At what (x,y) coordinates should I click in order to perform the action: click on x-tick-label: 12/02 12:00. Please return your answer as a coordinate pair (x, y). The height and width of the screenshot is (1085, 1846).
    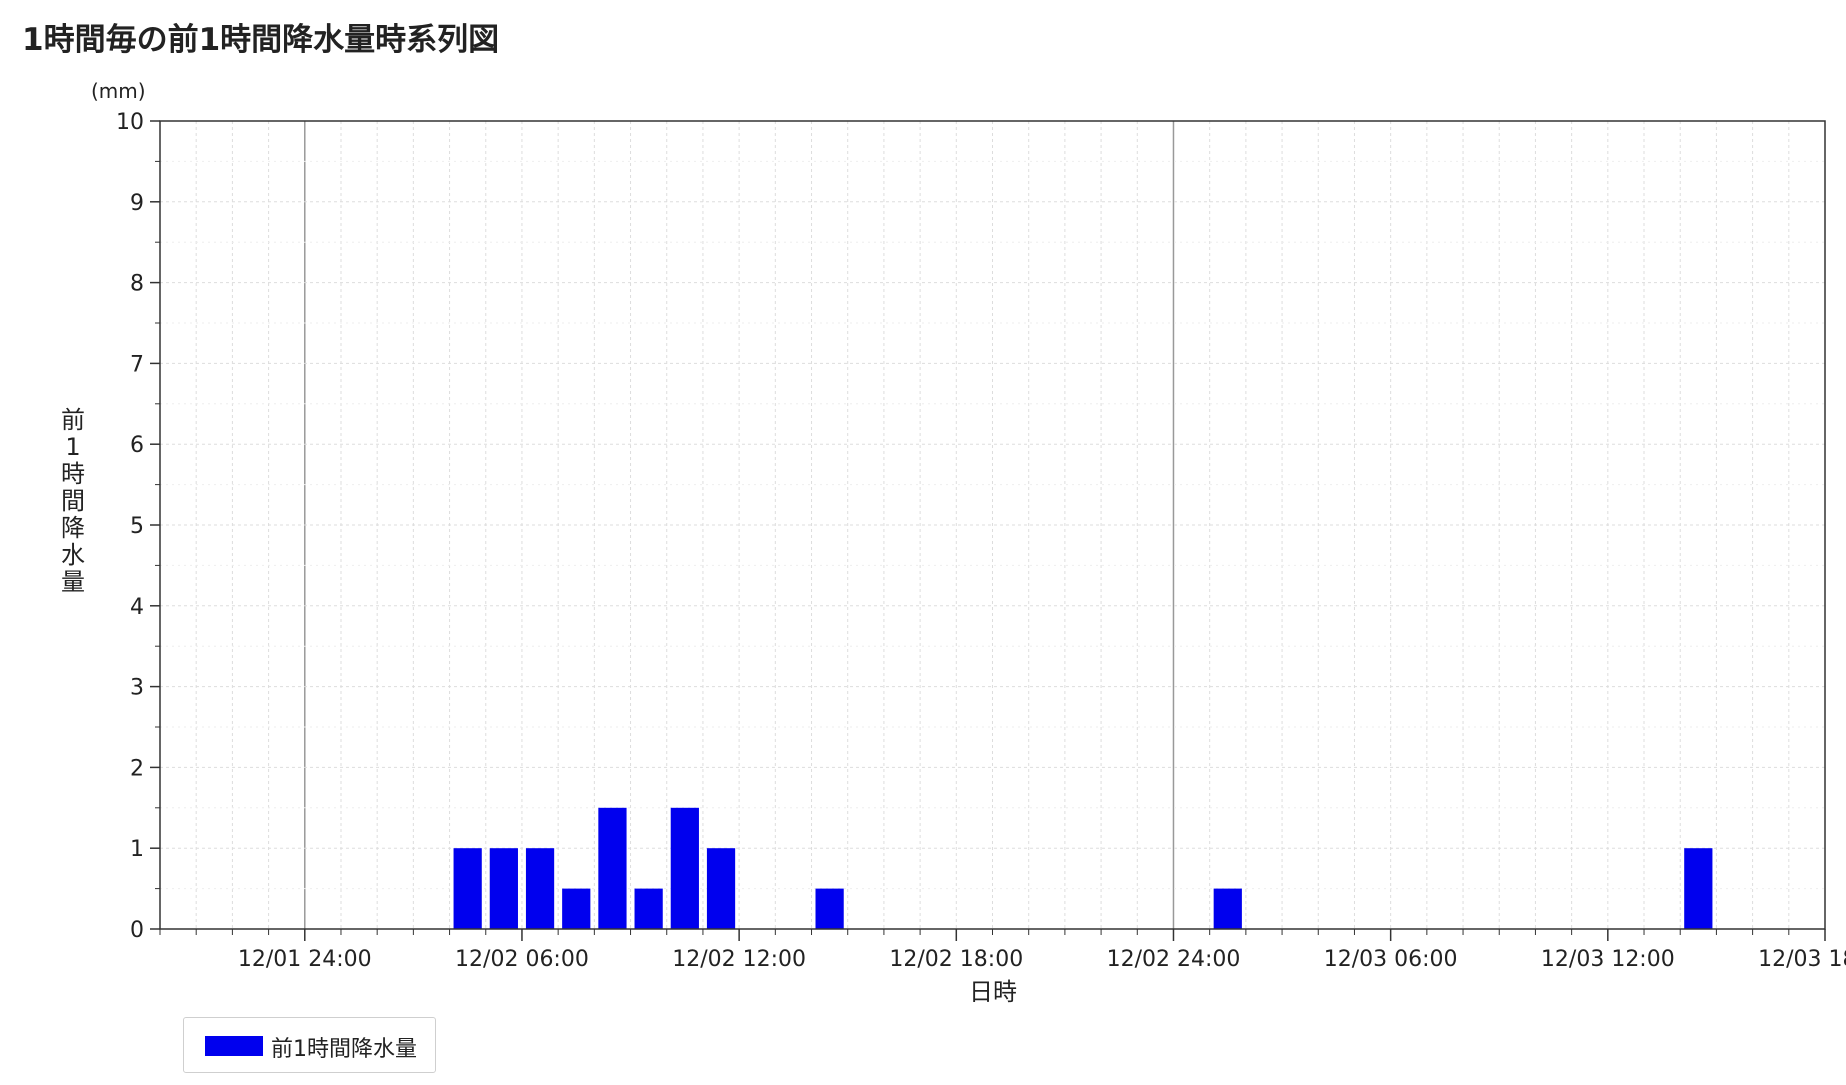
    Looking at the image, I should click on (739, 959).